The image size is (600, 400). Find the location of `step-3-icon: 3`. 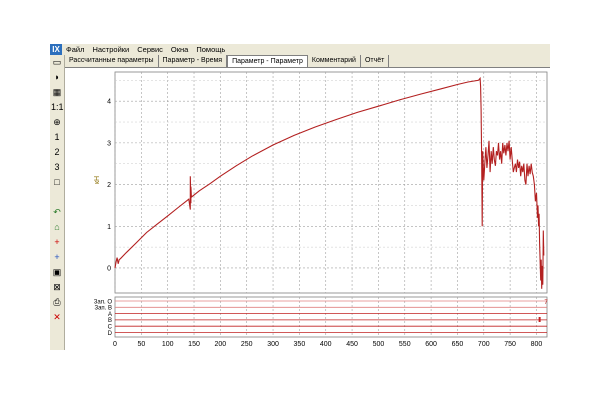

step-3-icon: 3 is located at coordinates (57, 167).